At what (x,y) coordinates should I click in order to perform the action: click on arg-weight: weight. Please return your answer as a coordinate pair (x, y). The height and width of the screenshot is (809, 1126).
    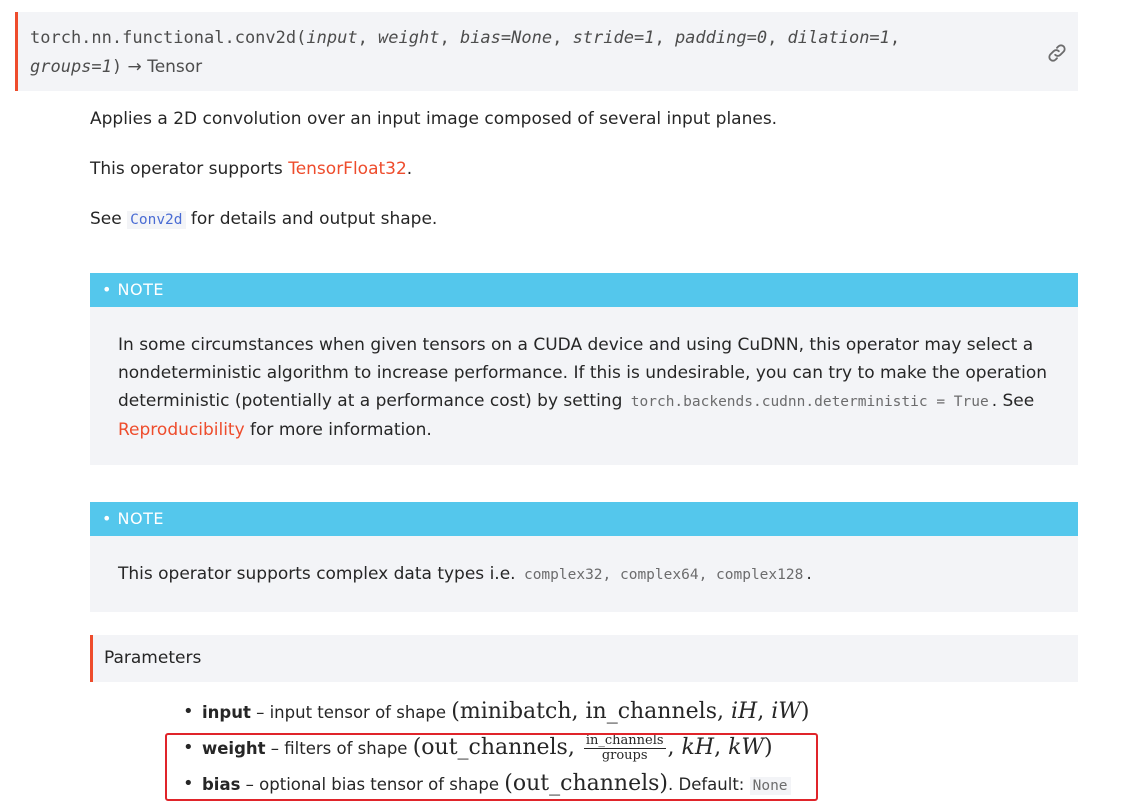
    Looking at the image, I should click on (409, 38).